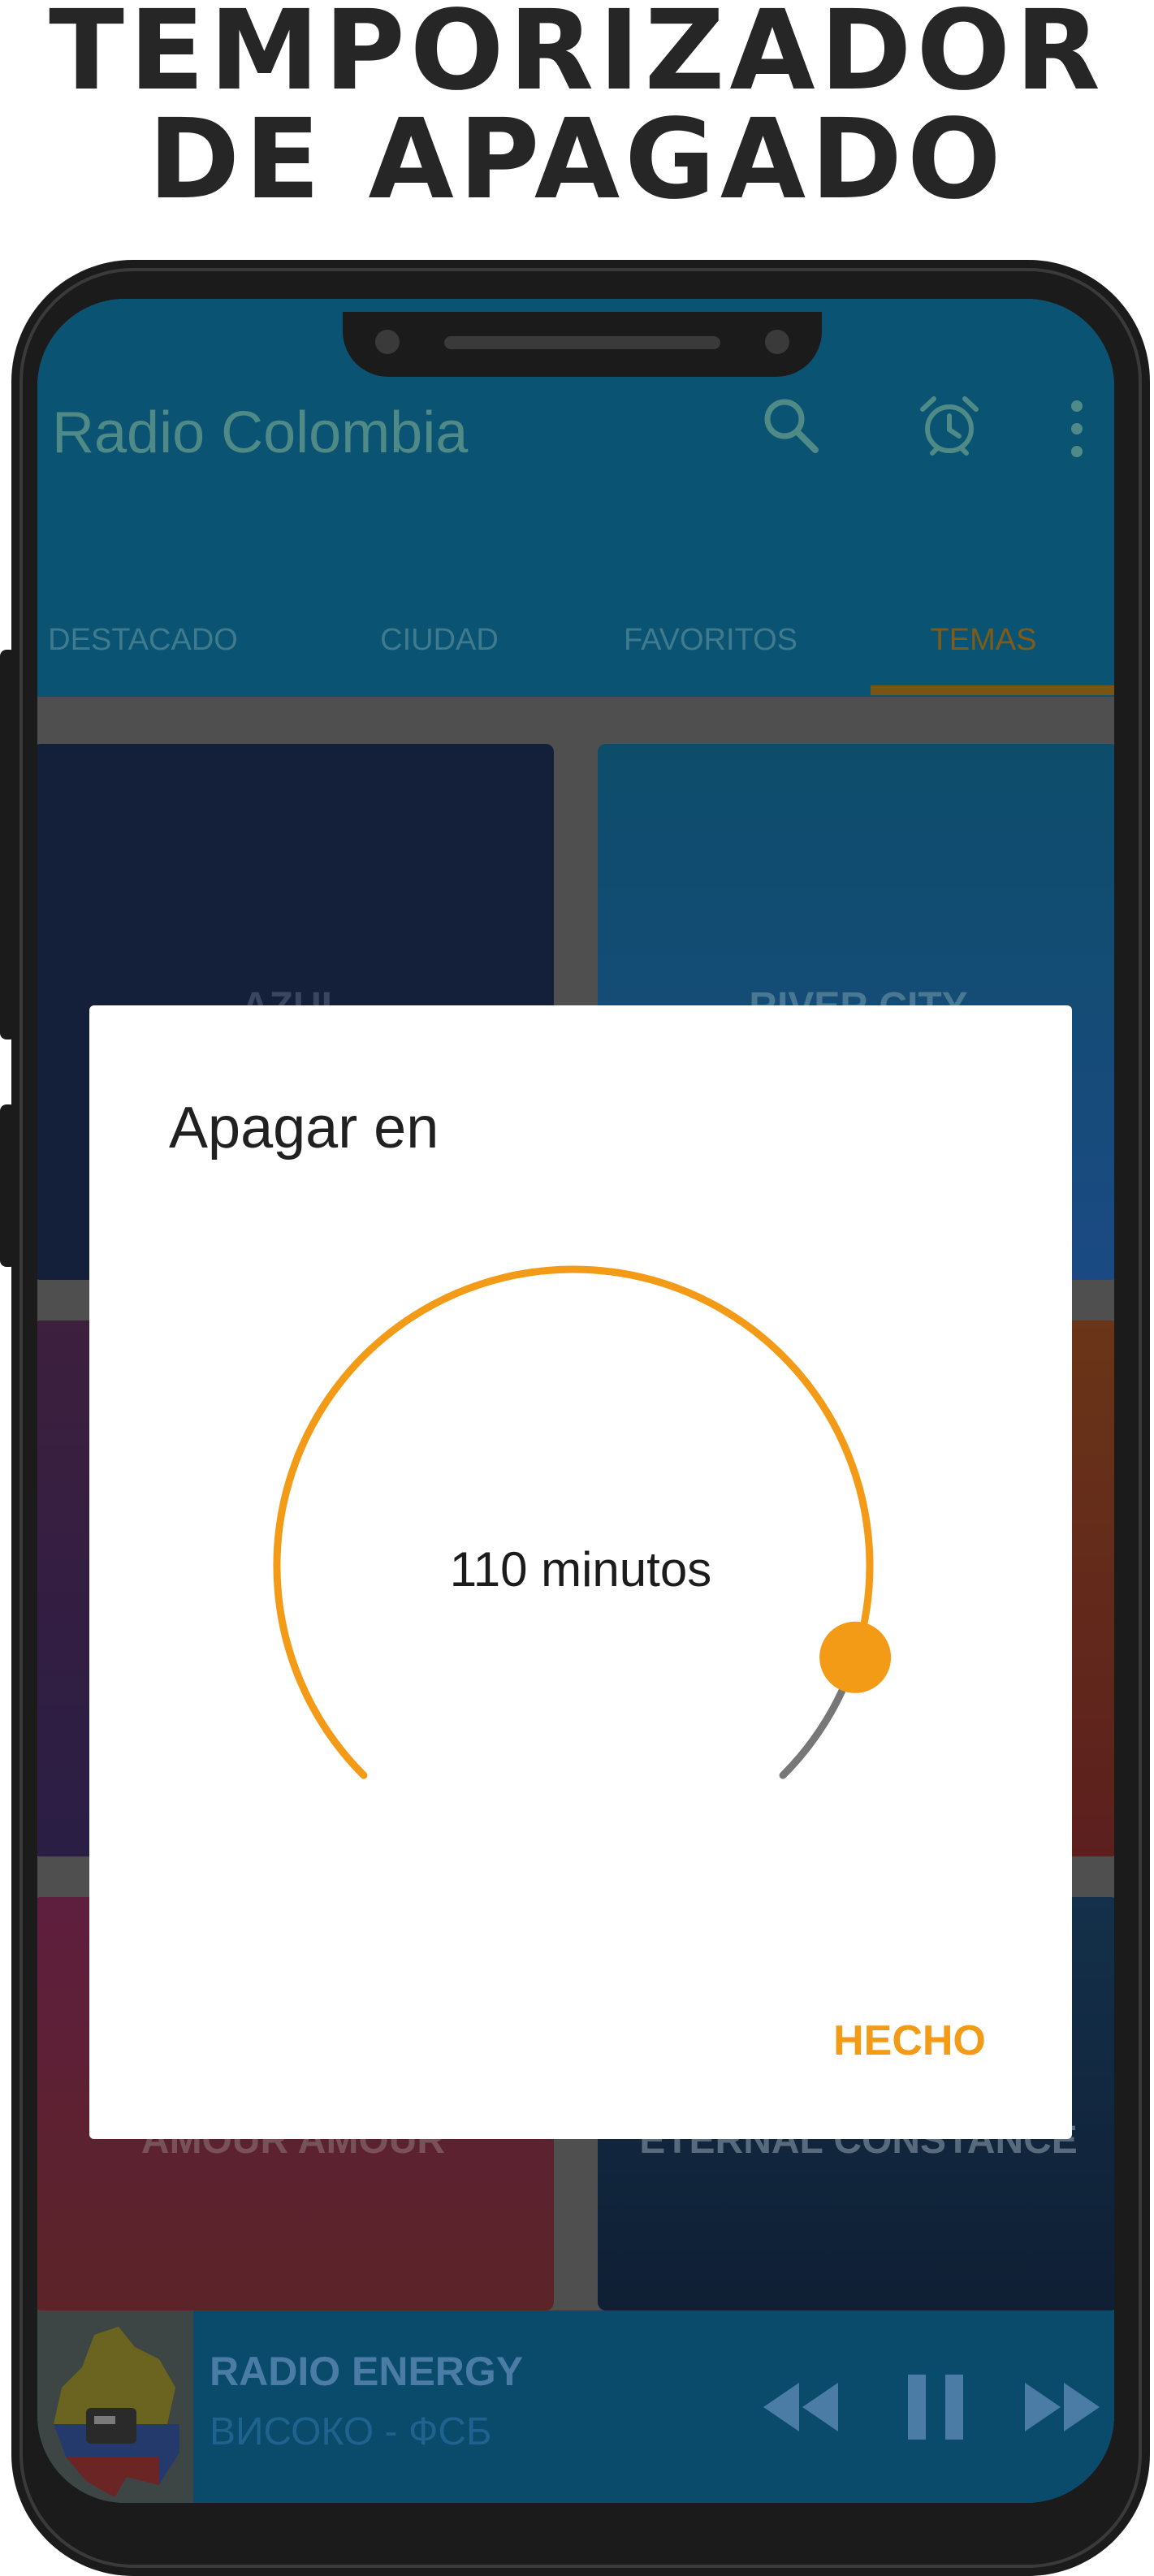 The image size is (1154, 2576). What do you see at coordinates (791, 425) in the screenshot?
I see `search-icon` at bounding box center [791, 425].